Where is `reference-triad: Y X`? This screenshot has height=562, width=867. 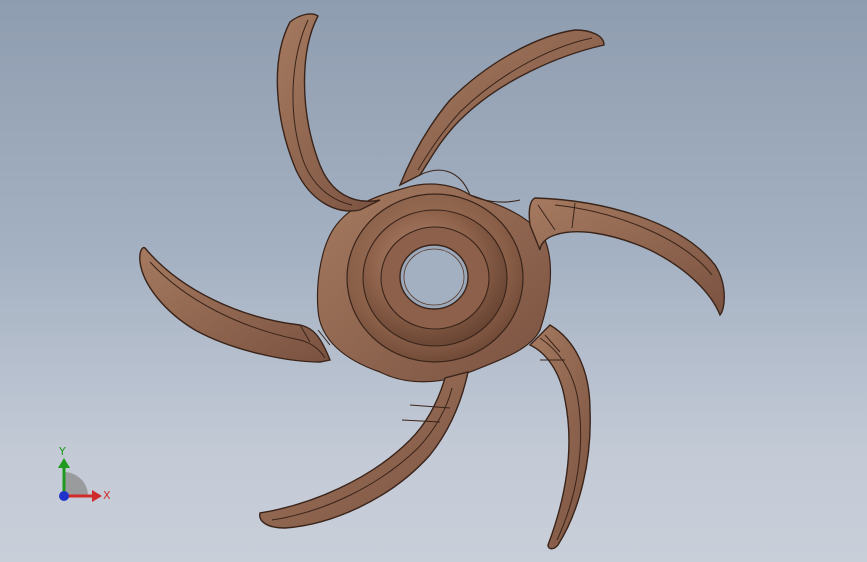 reference-triad: Y X is located at coordinates (84, 473).